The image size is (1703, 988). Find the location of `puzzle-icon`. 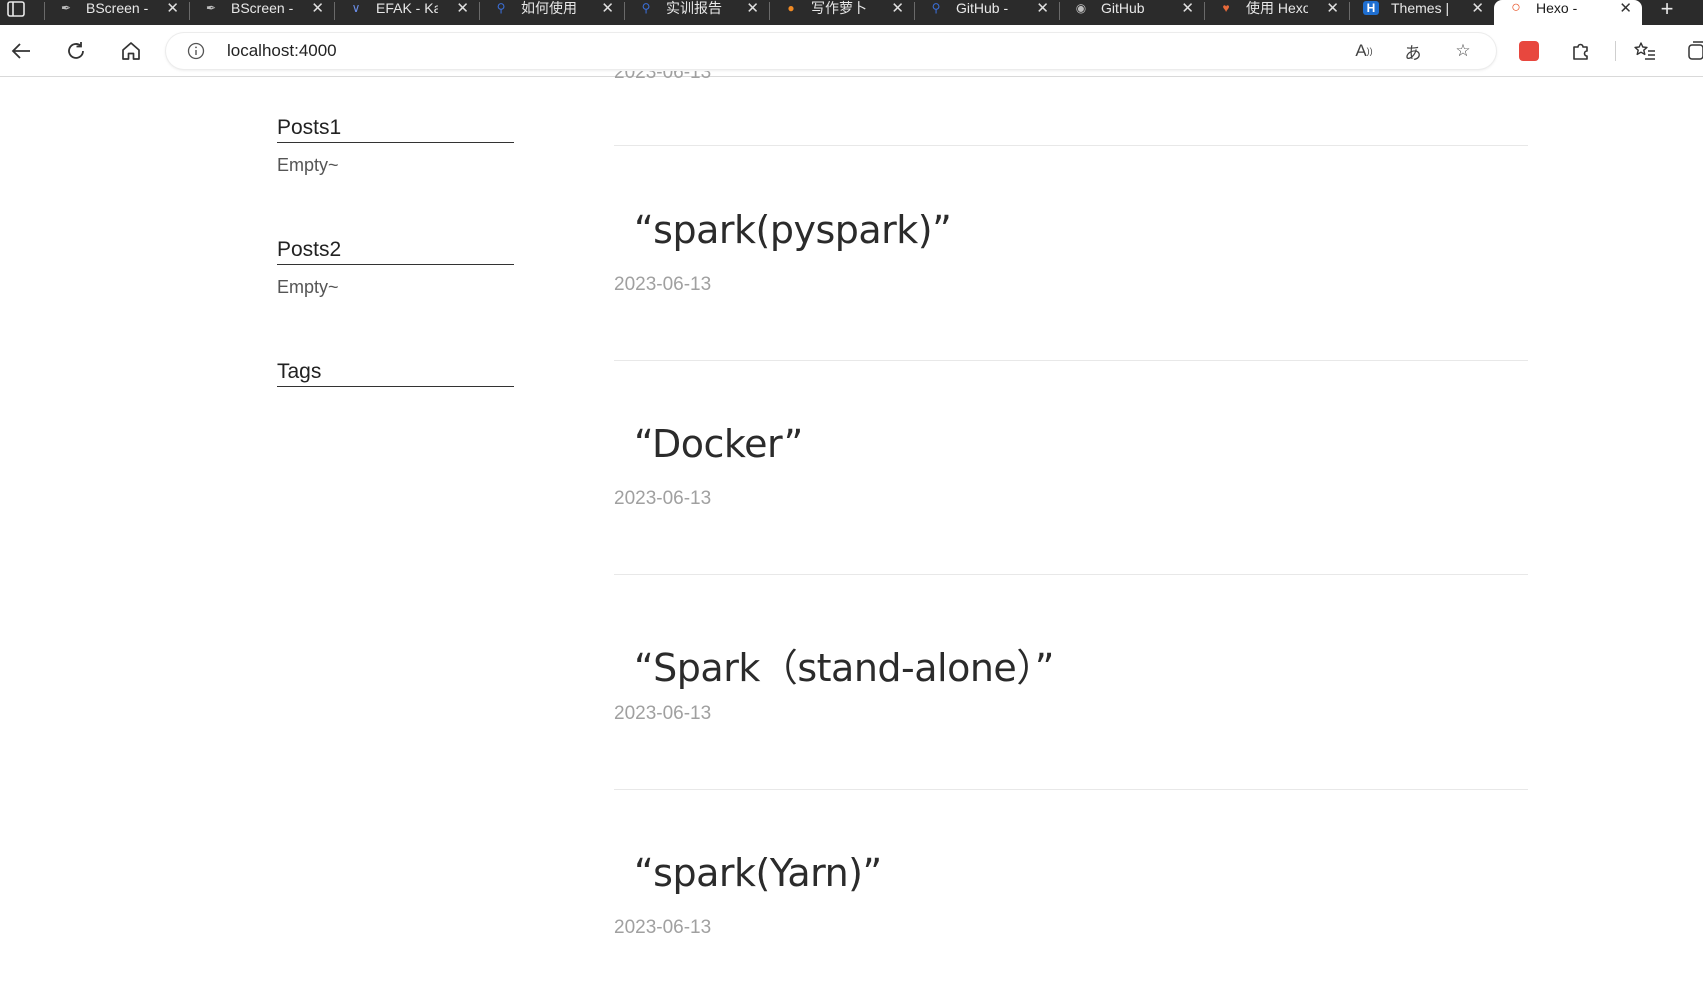

puzzle-icon is located at coordinates (1580, 51).